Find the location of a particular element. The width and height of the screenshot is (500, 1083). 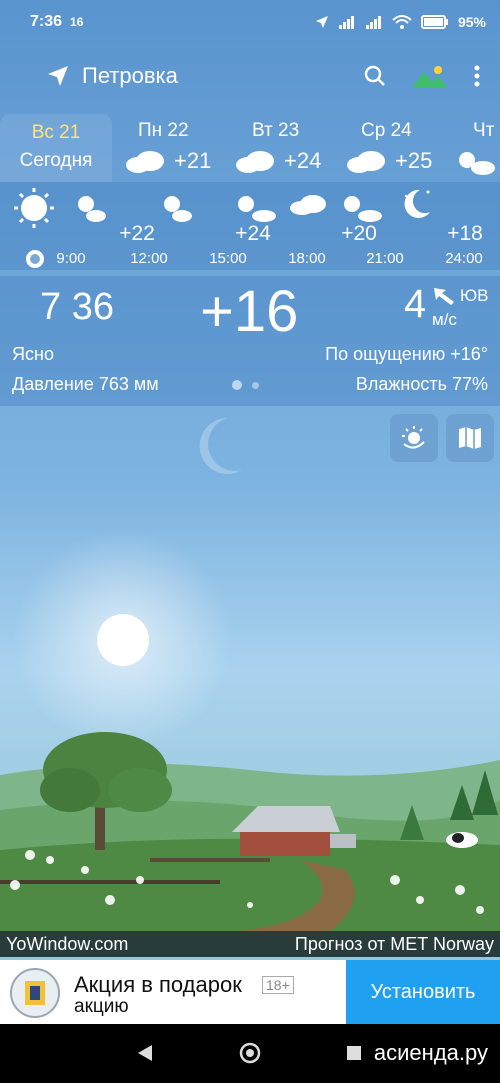

day-sub: Сегодня is located at coordinates (56, 160).